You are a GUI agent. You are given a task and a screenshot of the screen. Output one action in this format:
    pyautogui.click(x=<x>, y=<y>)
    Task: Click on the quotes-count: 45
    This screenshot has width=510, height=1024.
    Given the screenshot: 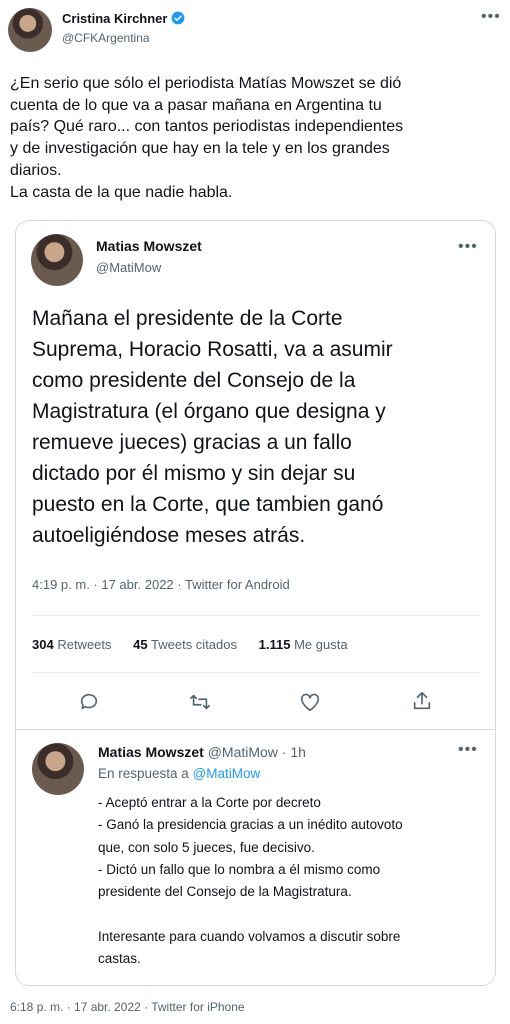 What is the action you would take?
    pyautogui.click(x=140, y=644)
    